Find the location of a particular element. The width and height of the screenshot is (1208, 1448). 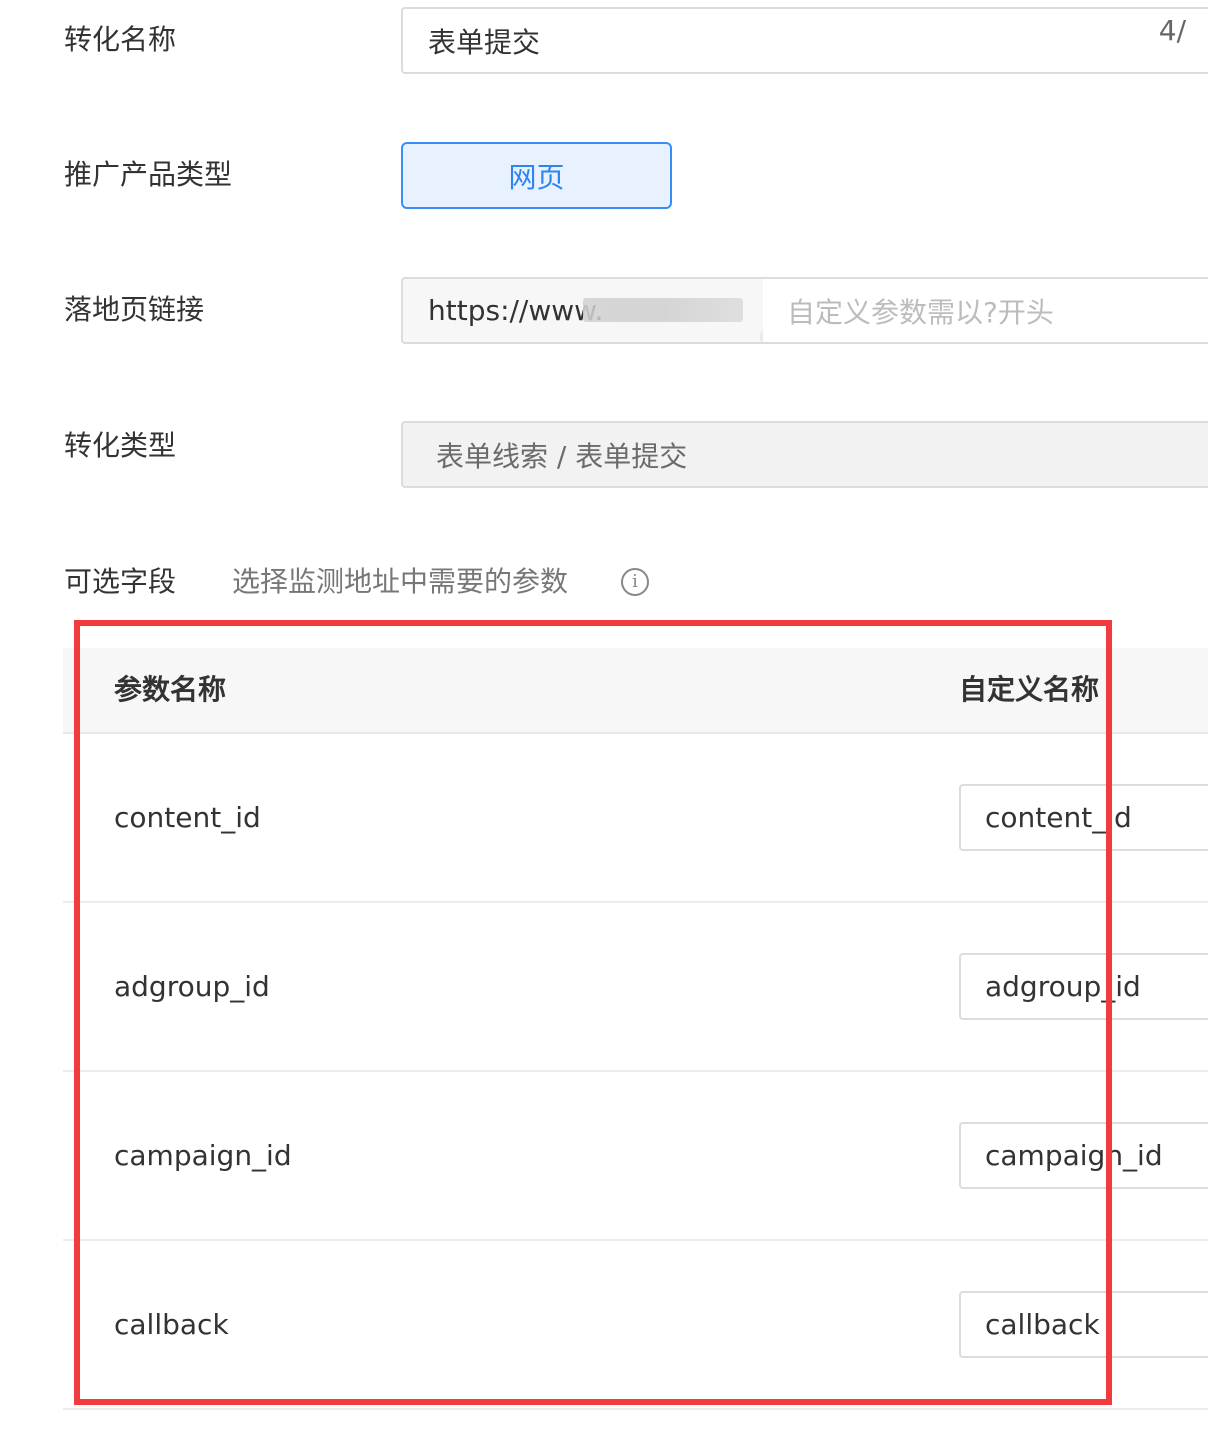

custom-name-value: callback is located at coordinates (1042, 1324).